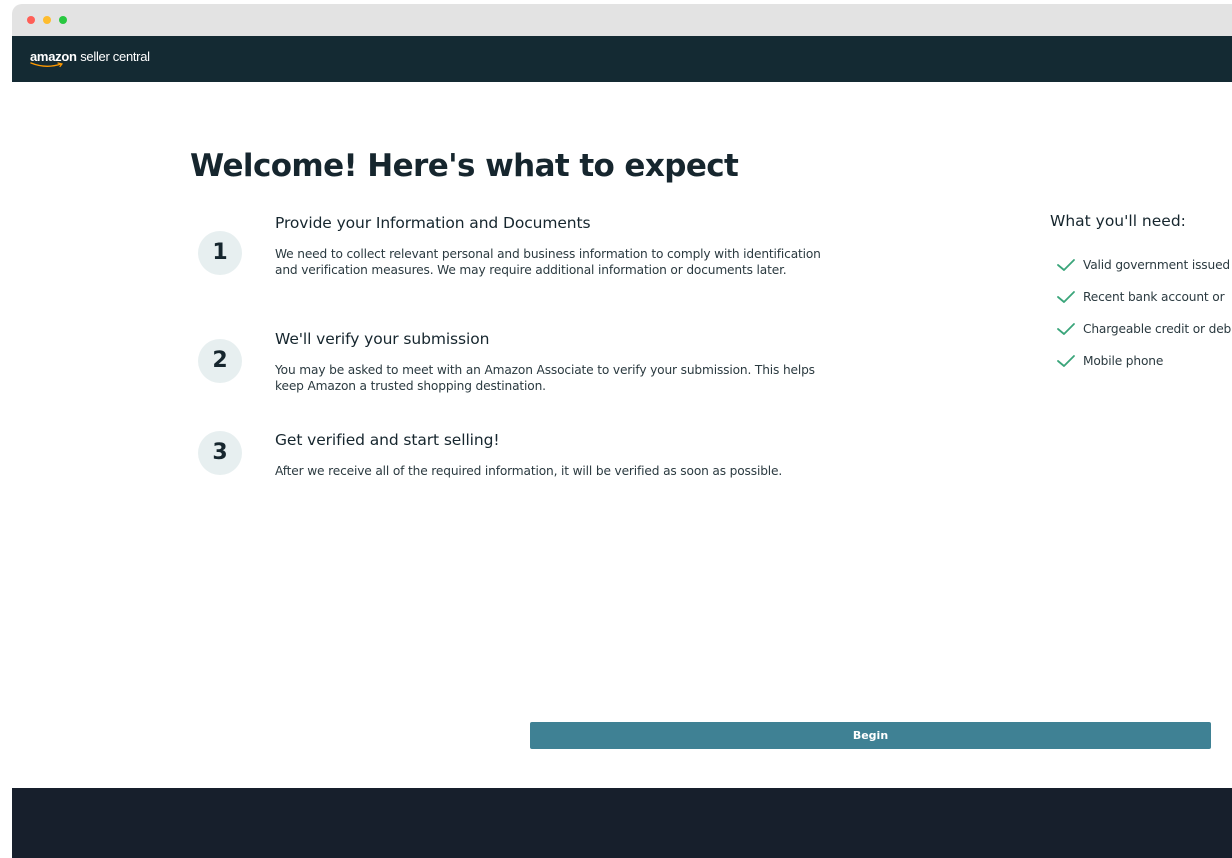 This screenshot has width=1232, height=858. What do you see at coordinates (1157, 329) in the screenshot?
I see `requirement-label: Chargeable credit or debit` at bounding box center [1157, 329].